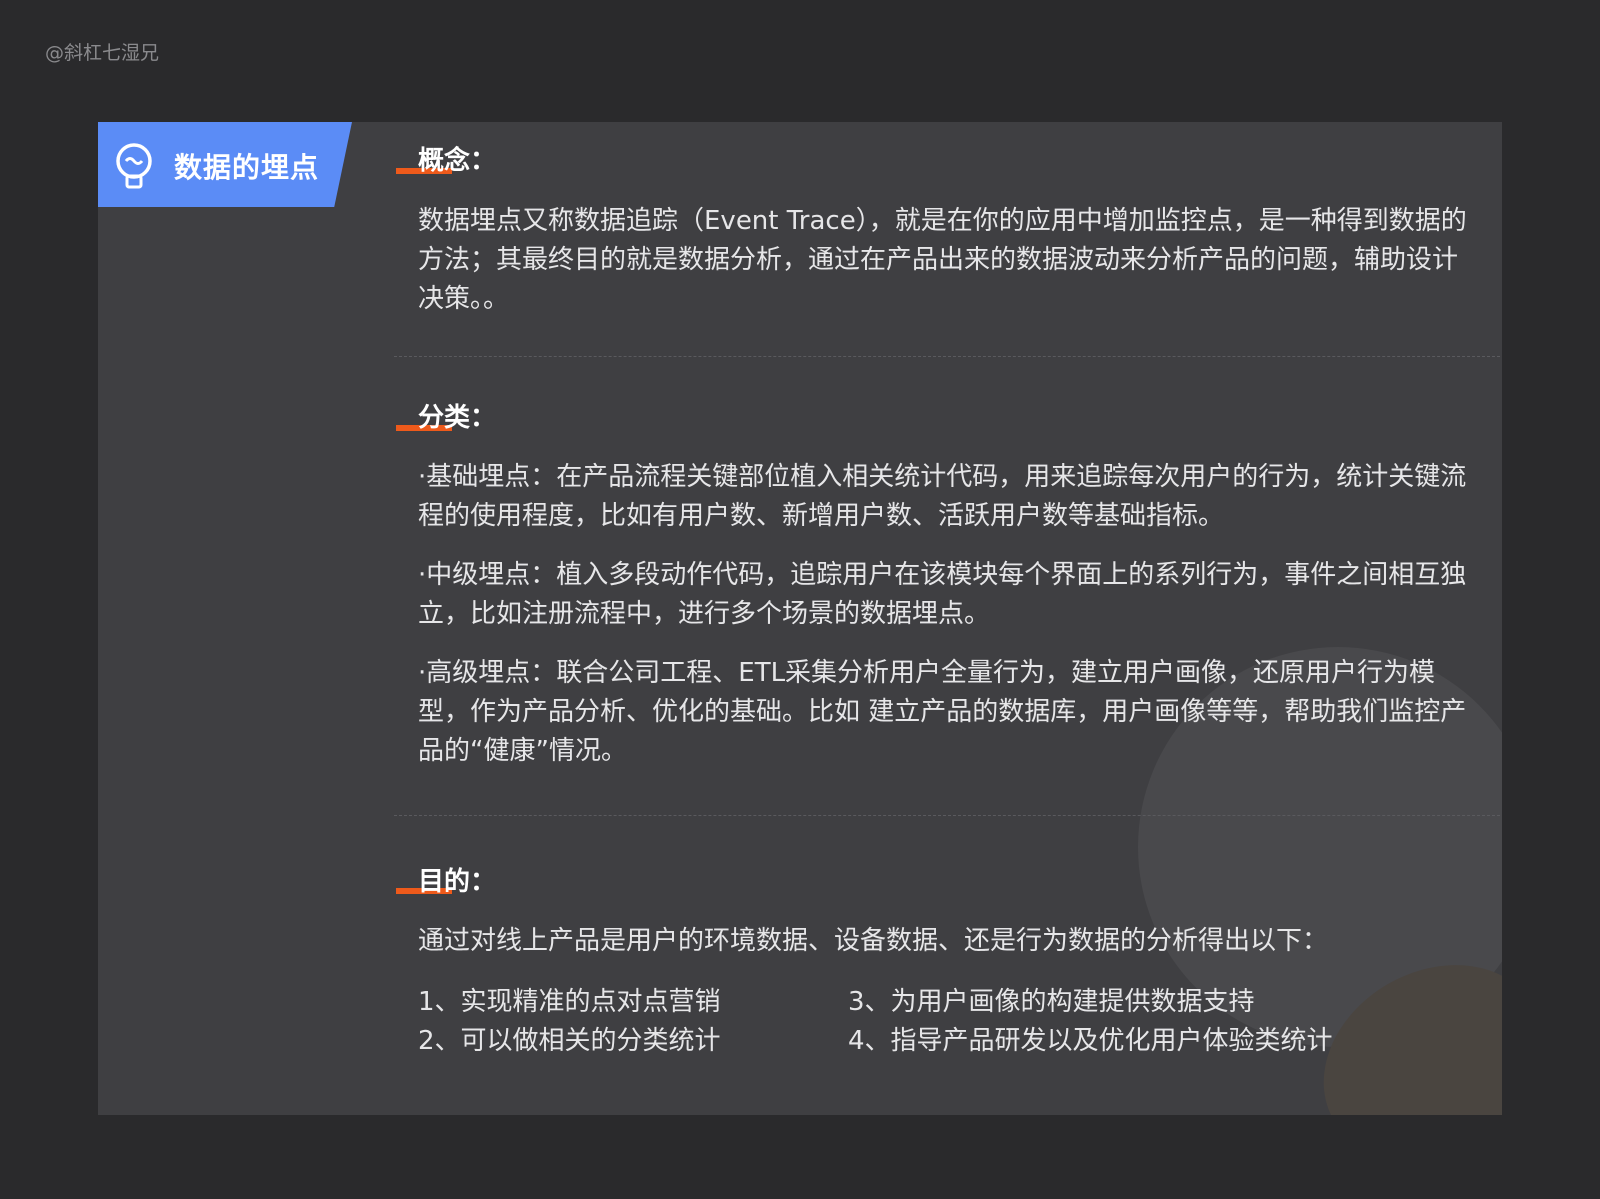  Describe the element at coordinates (873, 941) in the screenshot. I see `purpose-intro: 通过对线上产品是用户的环境数据、设备数据、还是行为数据的分析得出以下：` at that location.